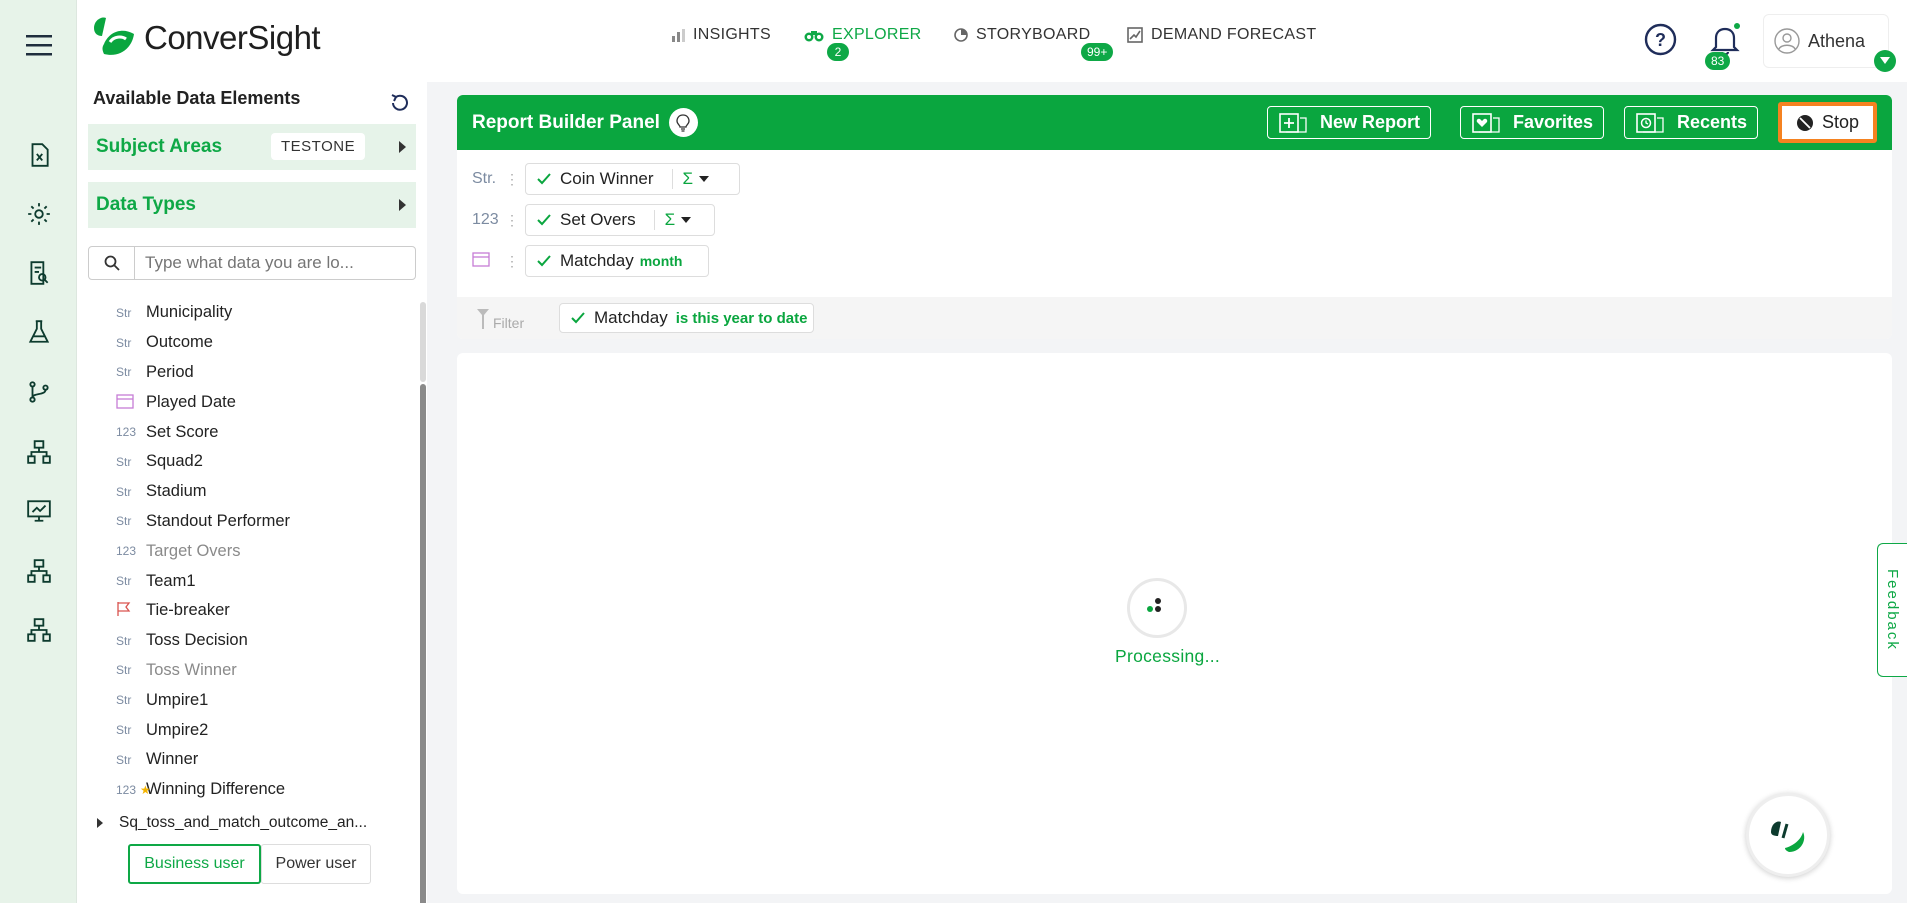 This screenshot has height=903, width=1907. I want to click on field-item: Str Municipality, so click(242, 313).